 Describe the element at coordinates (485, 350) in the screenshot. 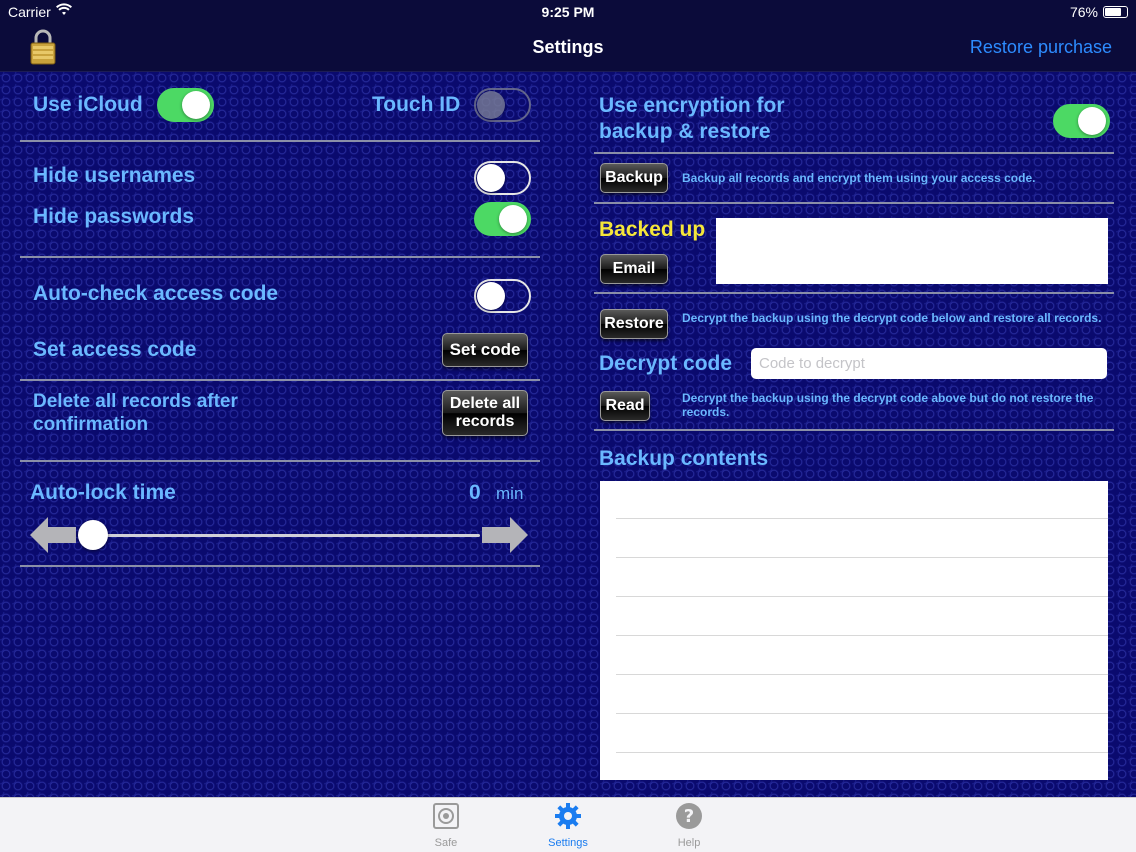

I see `set-code-button: Set code` at that location.